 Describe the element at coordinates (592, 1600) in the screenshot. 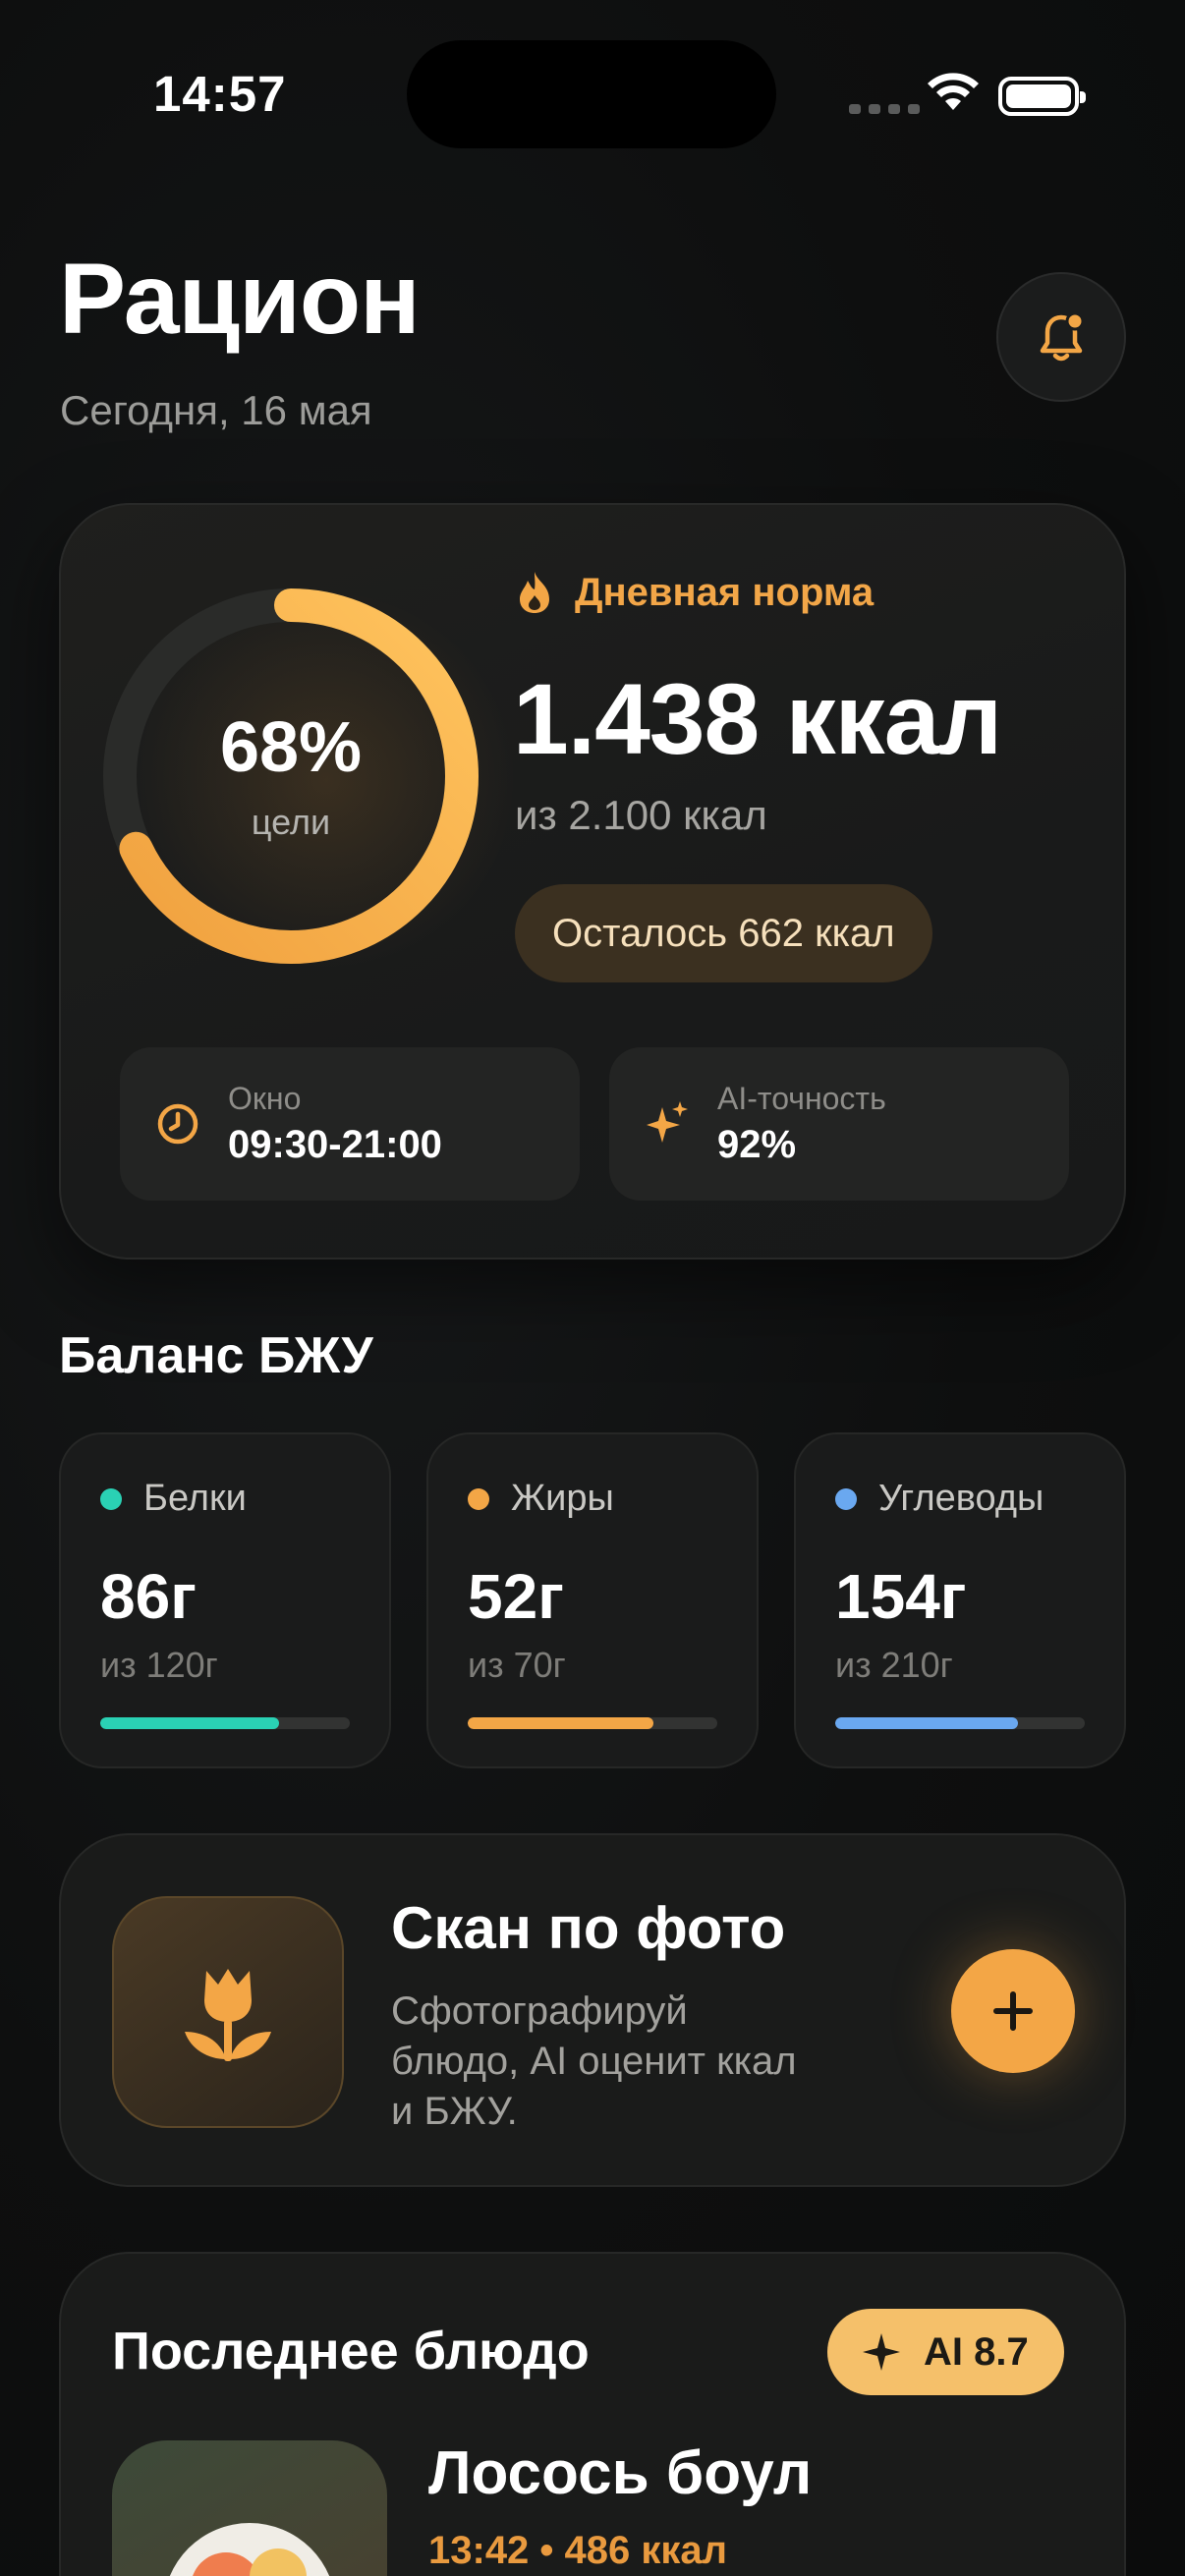

I see `macro-card-fat: Жиры 52г из 70г` at that location.